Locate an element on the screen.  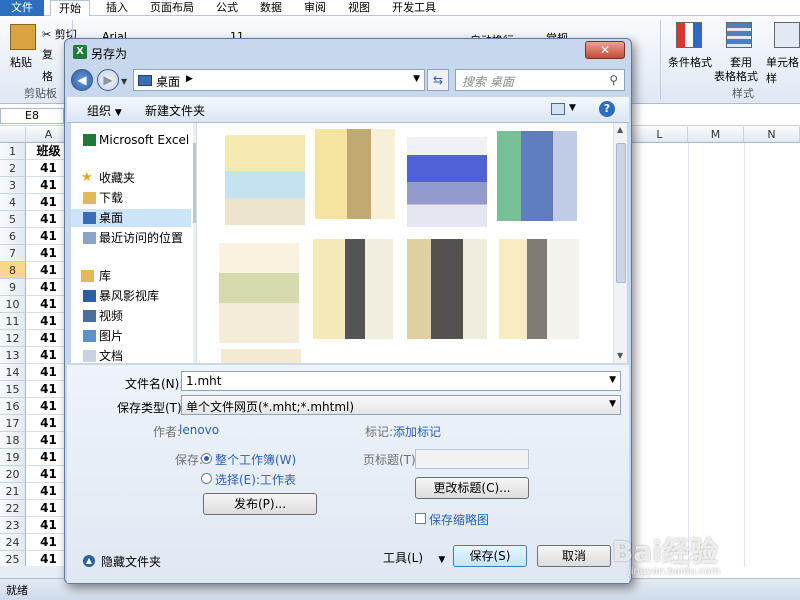
selection-label: 选择(E):工作表 is located at coordinates (255, 479).